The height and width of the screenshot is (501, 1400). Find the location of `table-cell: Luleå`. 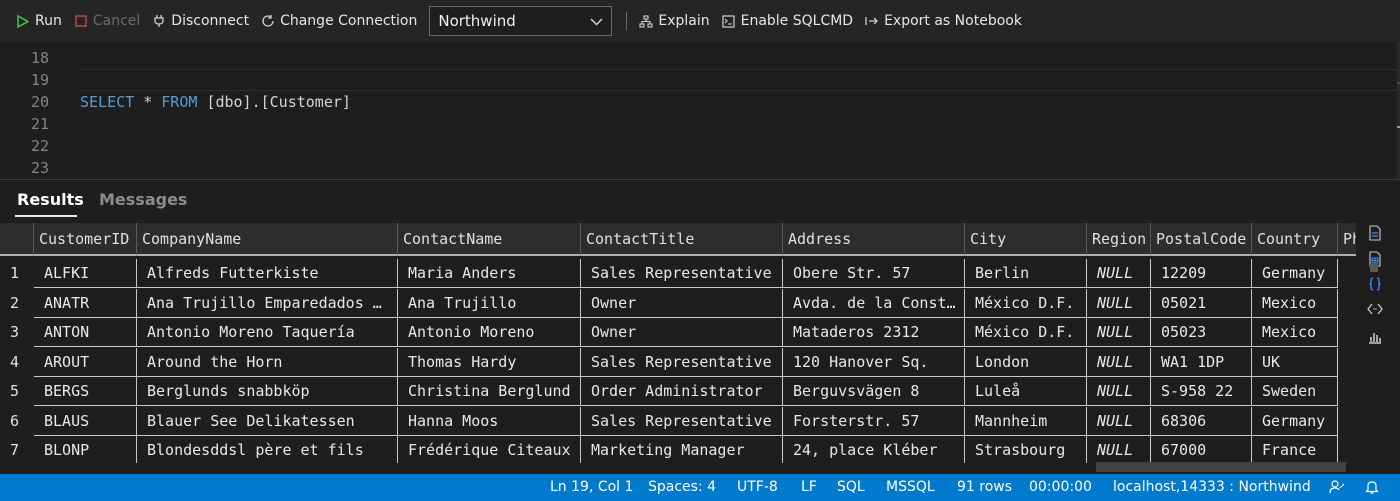

table-cell: Luleå is located at coordinates (1026, 391).